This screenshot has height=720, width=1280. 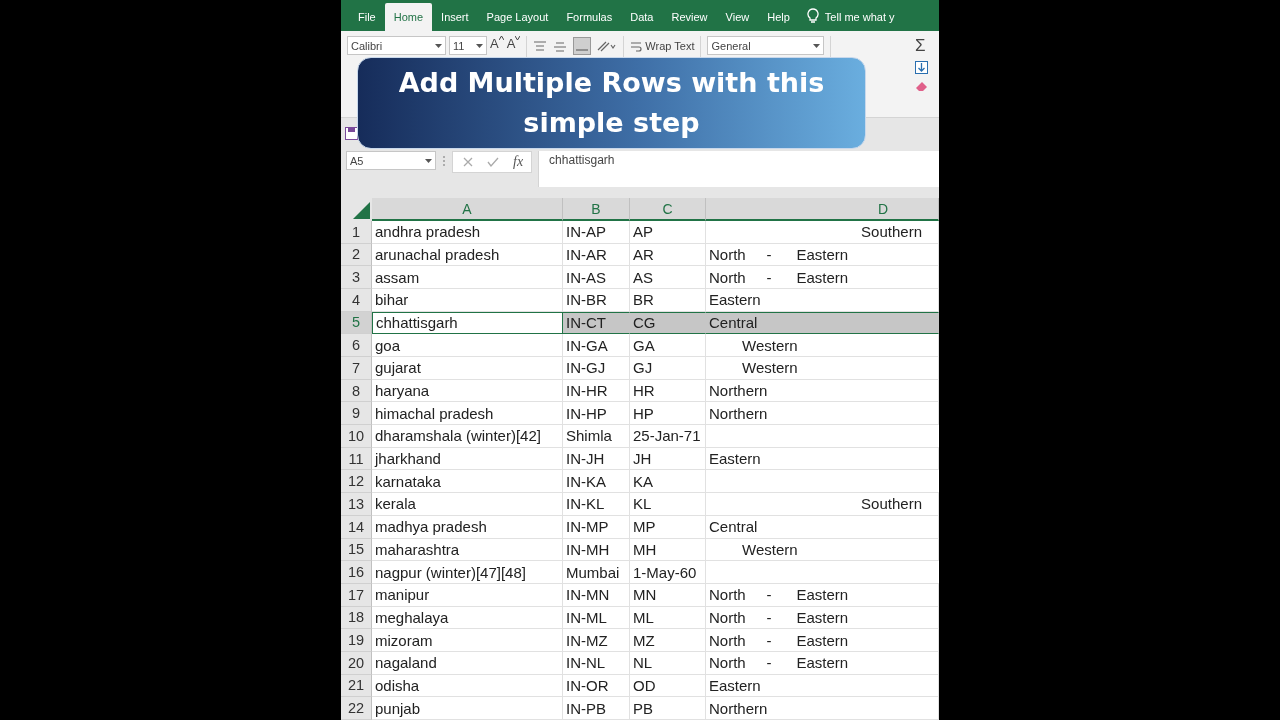 What do you see at coordinates (356, 459) in the screenshot?
I see `row-header: 11` at bounding box center [356, 459].